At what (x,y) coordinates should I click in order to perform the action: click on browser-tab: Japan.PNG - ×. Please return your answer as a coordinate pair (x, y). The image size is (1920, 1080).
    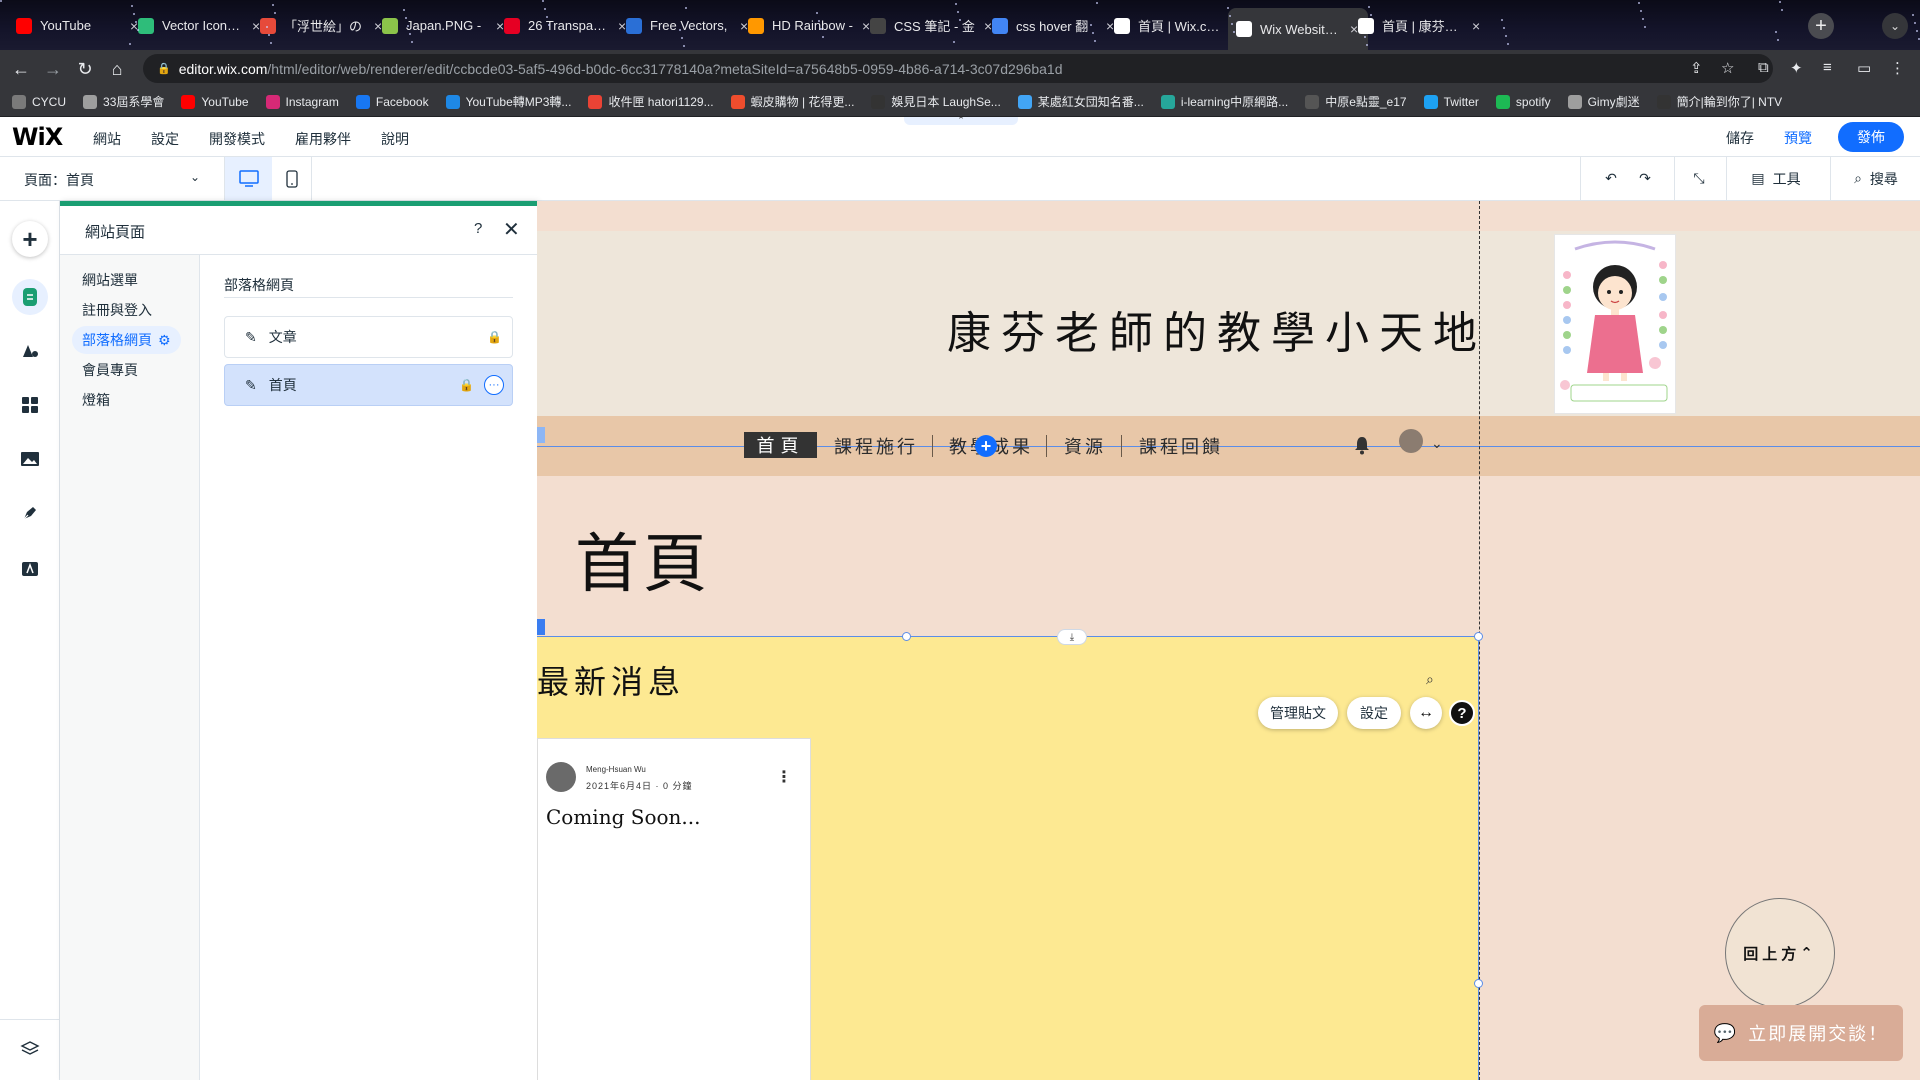
    Looking at the image, I should click on (444, 25).